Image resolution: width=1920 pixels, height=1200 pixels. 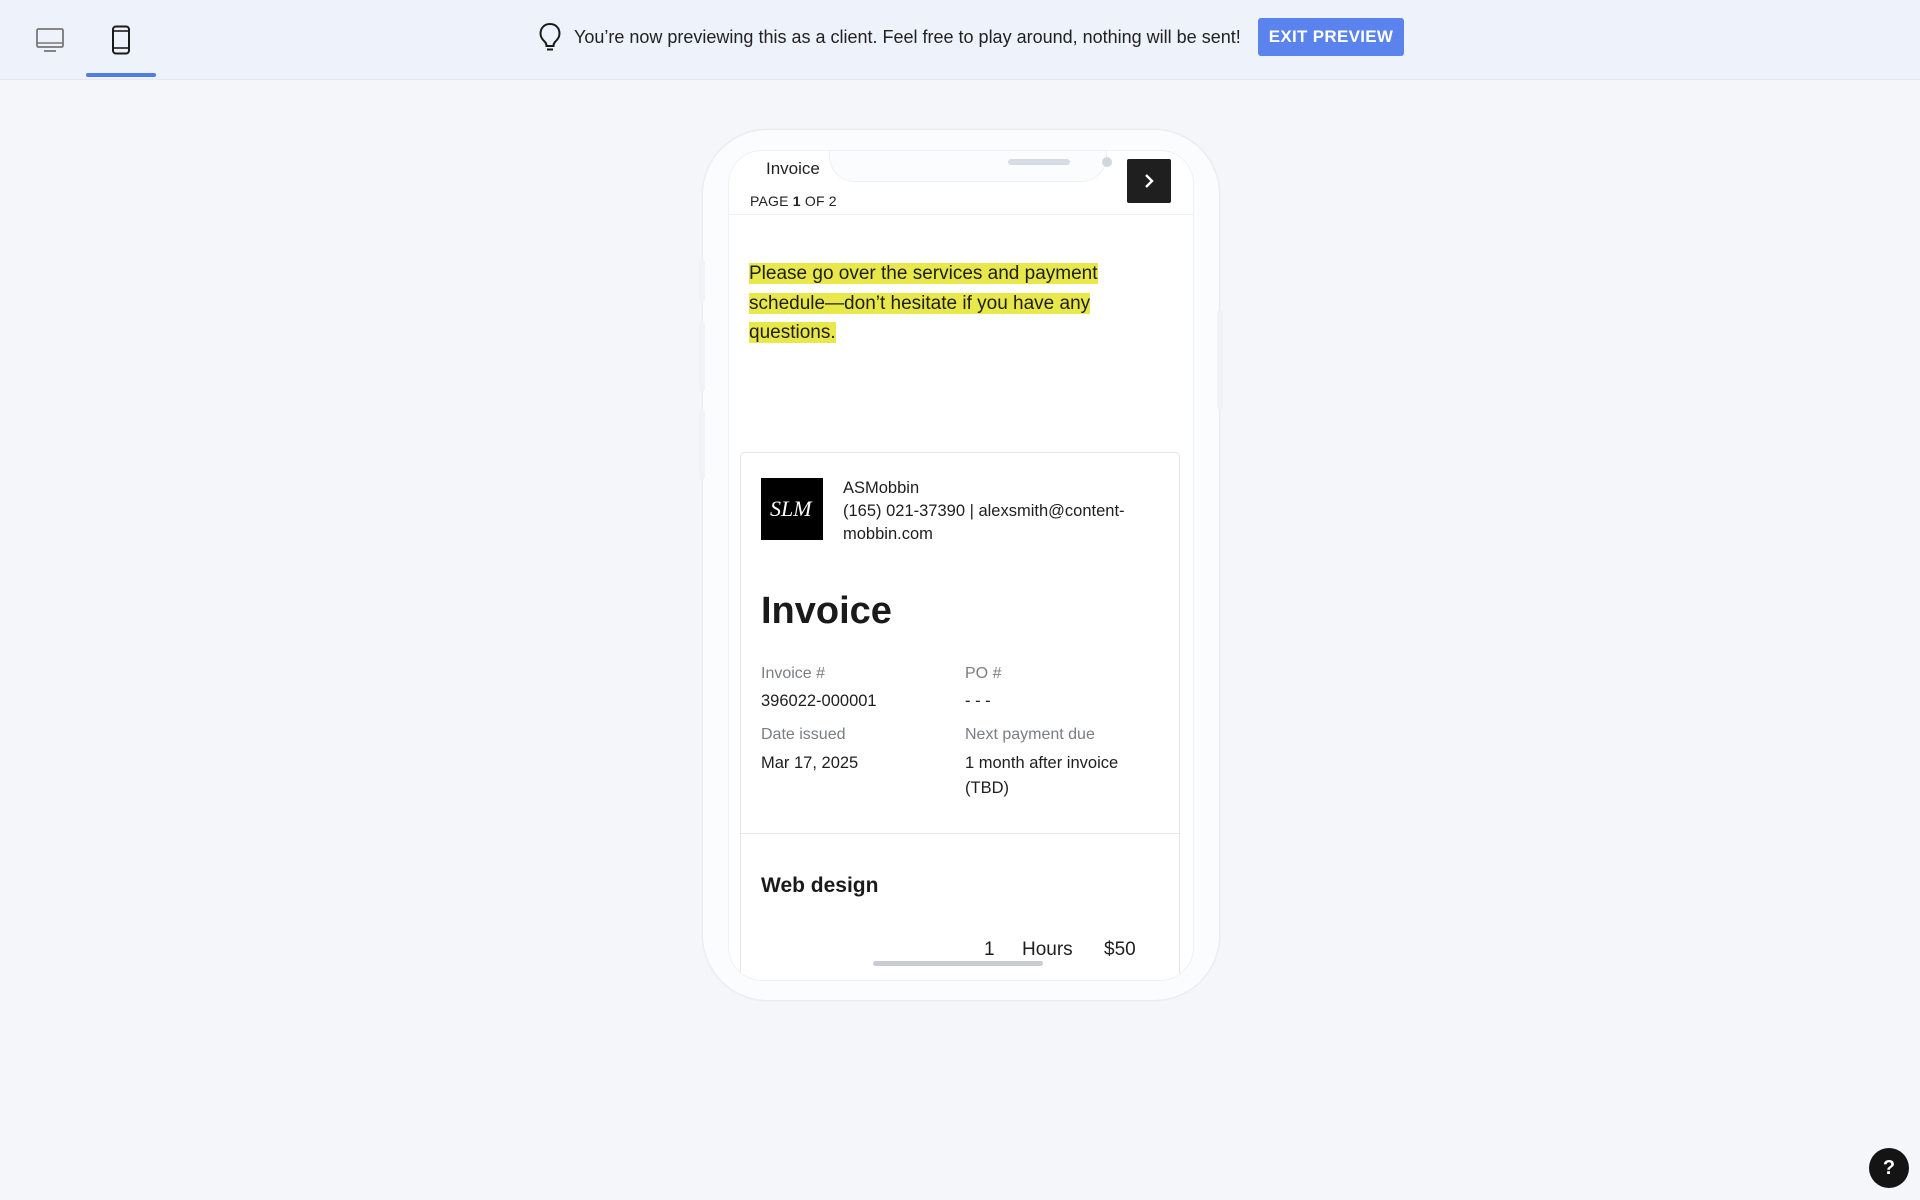 I want to click on phone-side-button, so click(x=702, y=281).